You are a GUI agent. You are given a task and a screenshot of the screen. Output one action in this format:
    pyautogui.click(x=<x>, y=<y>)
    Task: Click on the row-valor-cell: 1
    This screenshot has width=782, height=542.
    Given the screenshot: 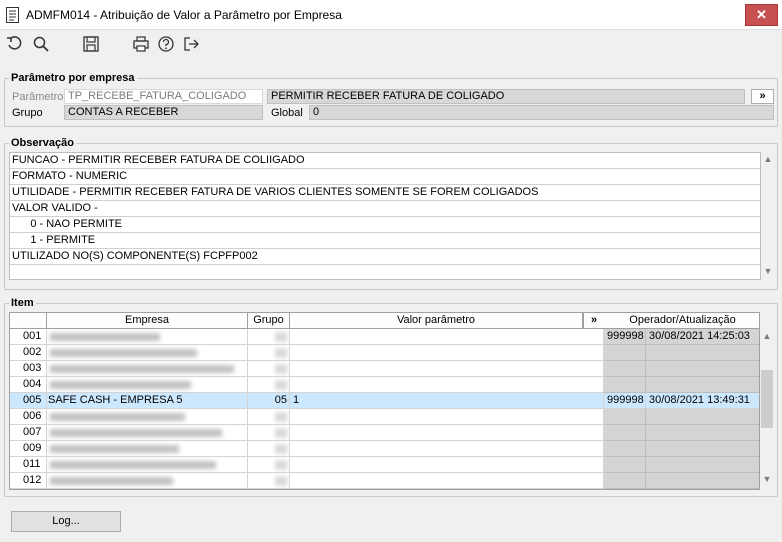 What is the action you would take?
    pyautogui.click(x=447, y=401)
    